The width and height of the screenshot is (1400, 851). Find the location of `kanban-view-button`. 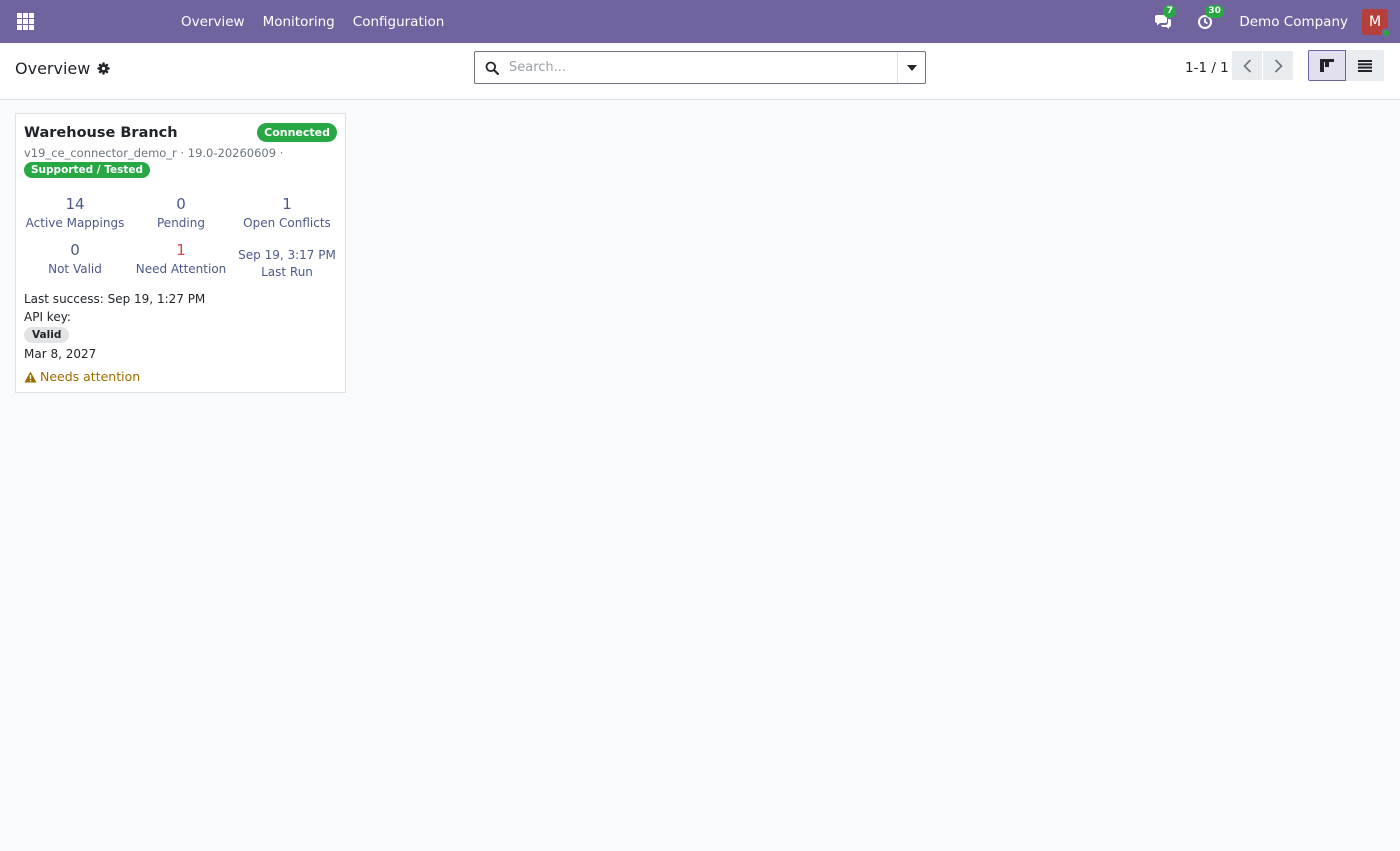

kanban-view-button is located at coordinates (1327, 65).